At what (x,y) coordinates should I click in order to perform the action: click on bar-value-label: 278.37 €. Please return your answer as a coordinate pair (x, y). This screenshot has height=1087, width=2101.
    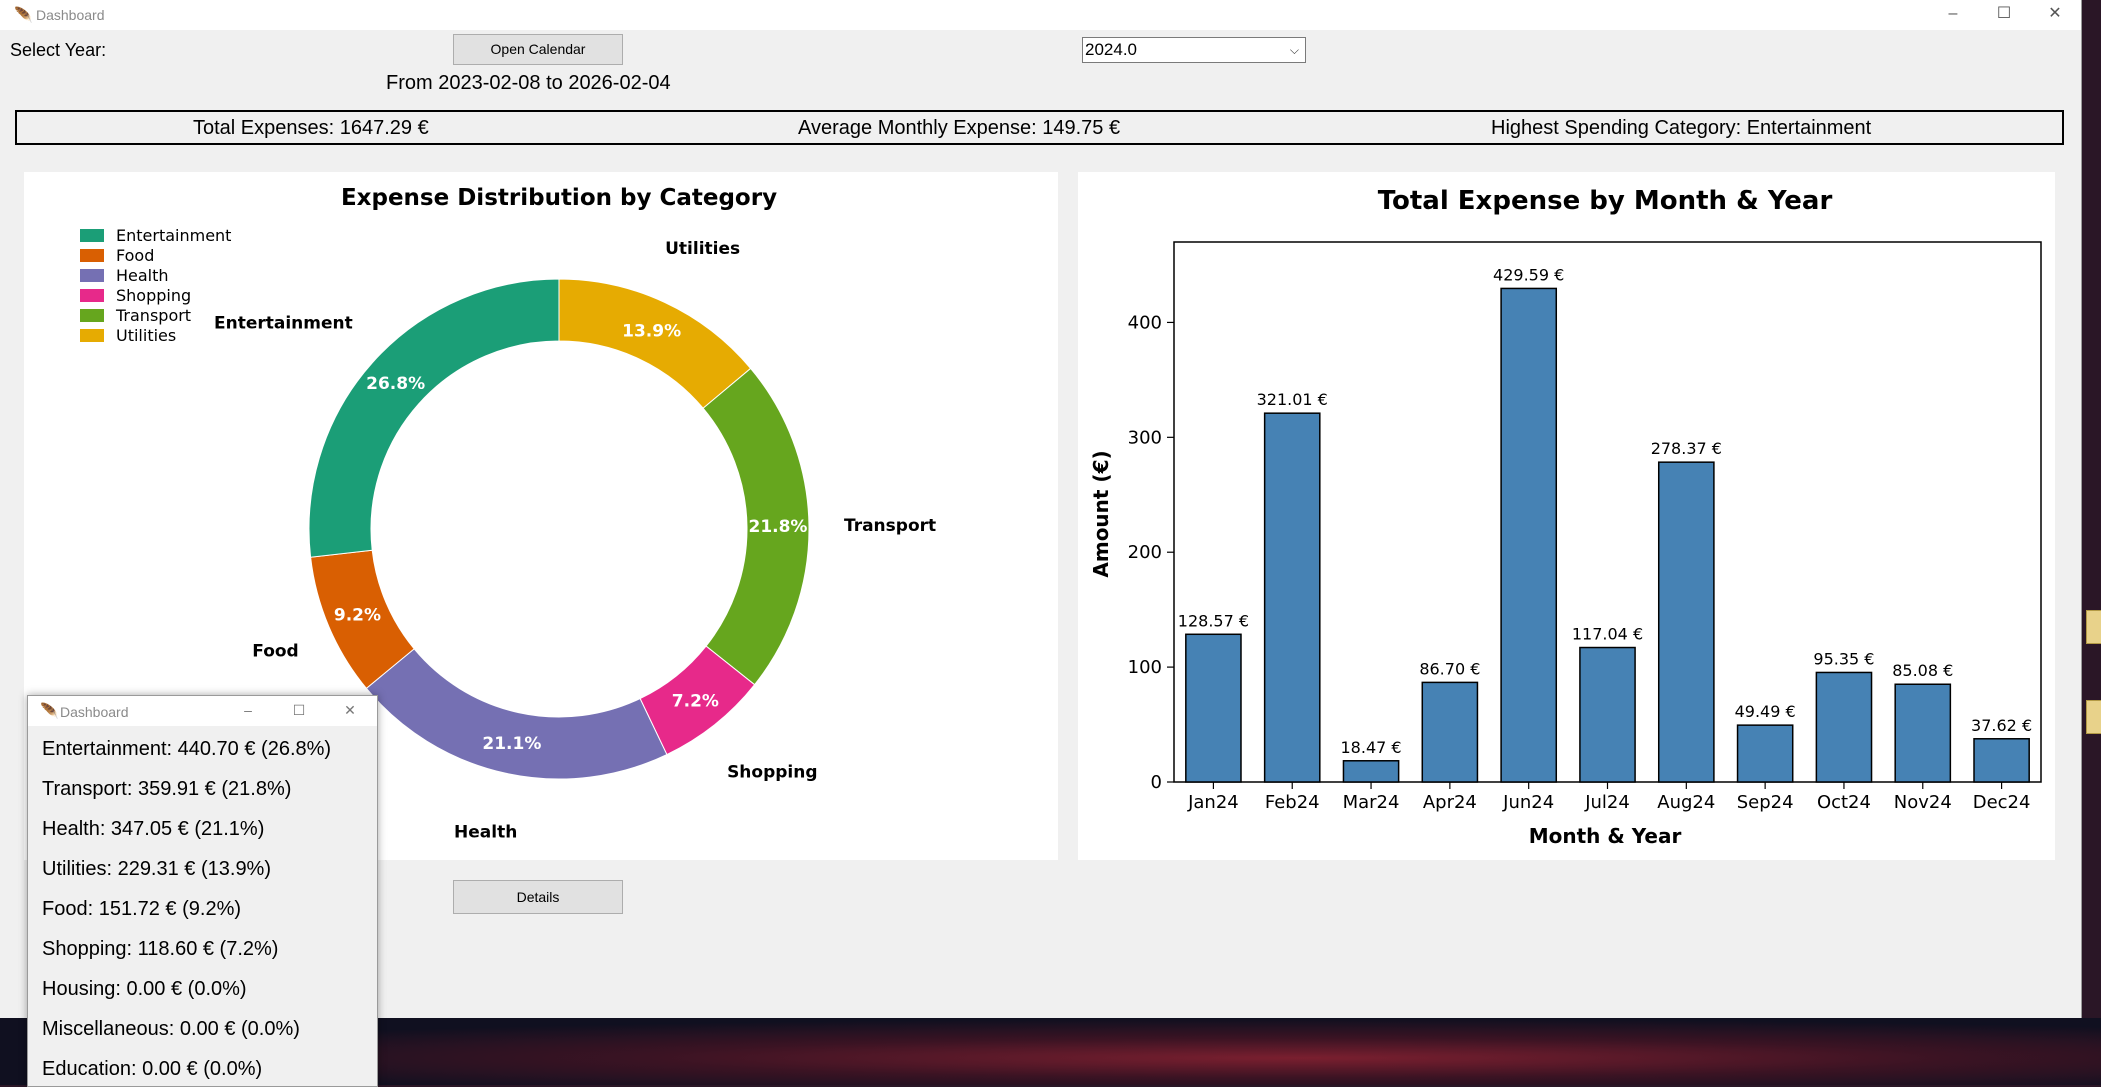
    Looking at the image, I should click on (1686, 448).